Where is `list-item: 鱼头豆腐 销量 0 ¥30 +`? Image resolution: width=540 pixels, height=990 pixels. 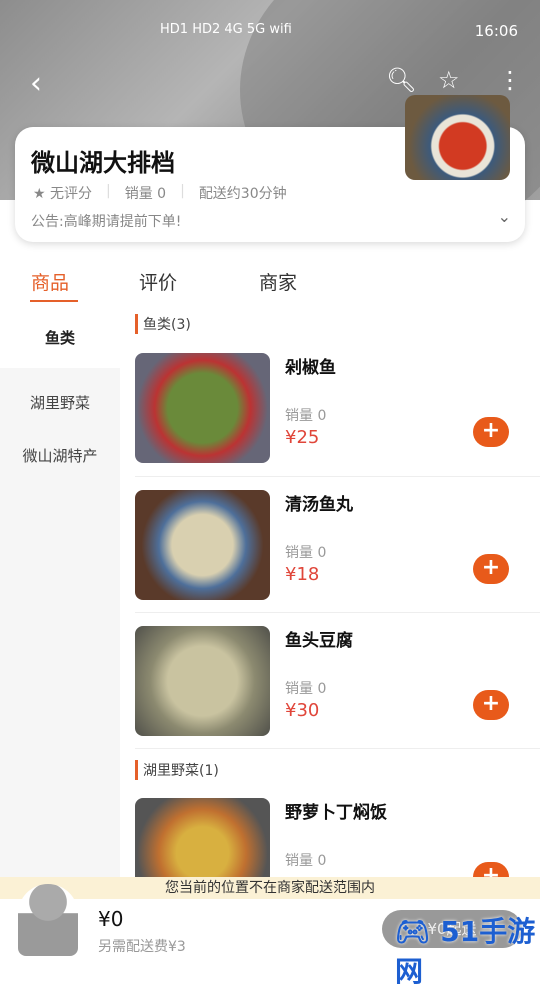
list-item: 鱼头豆腐 销量 0 ¥30 + is located at coordinates (337, 682).